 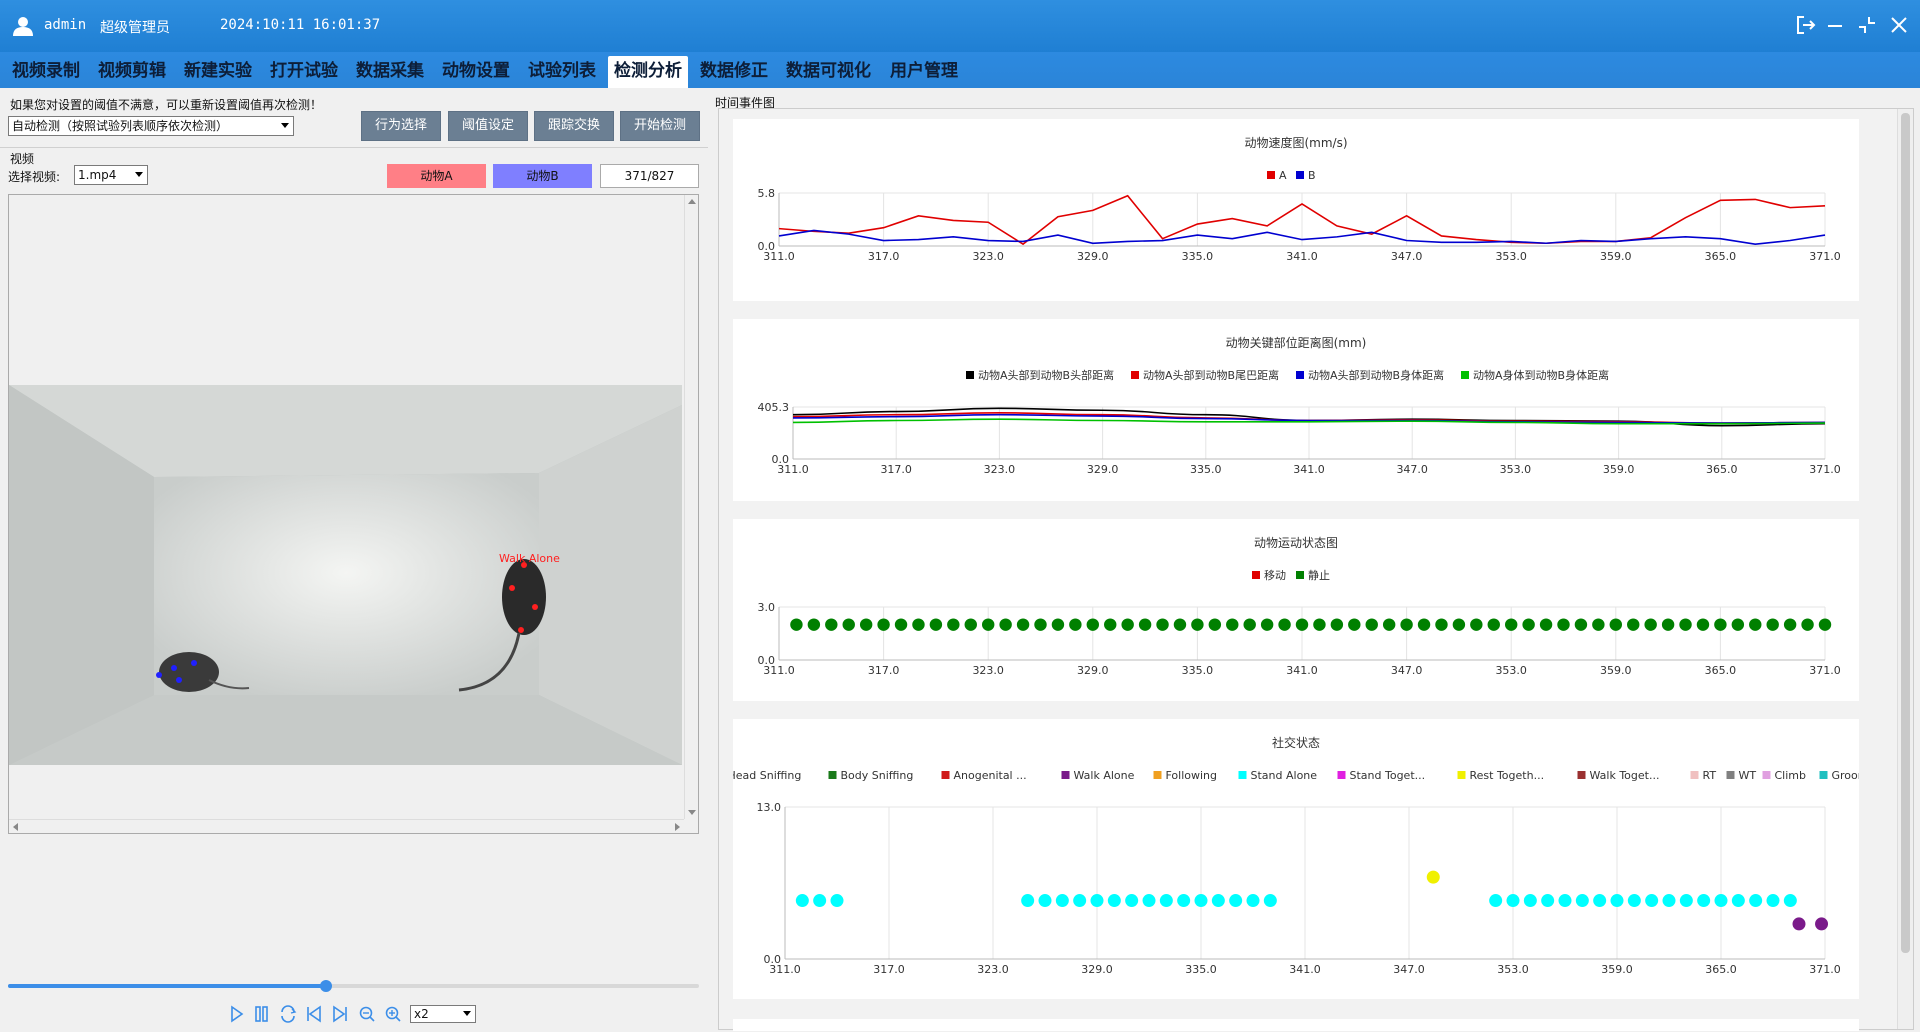 I want to click on chart-title: 社交状态, so click(x=1296, y=742).